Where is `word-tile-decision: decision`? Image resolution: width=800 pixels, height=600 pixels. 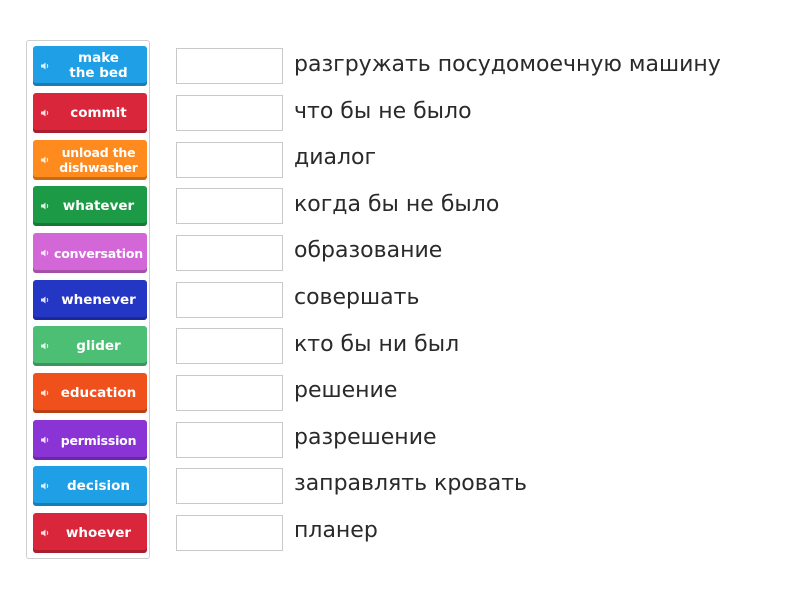
word-tile-decision: decision is located at coordinates (90, 486).